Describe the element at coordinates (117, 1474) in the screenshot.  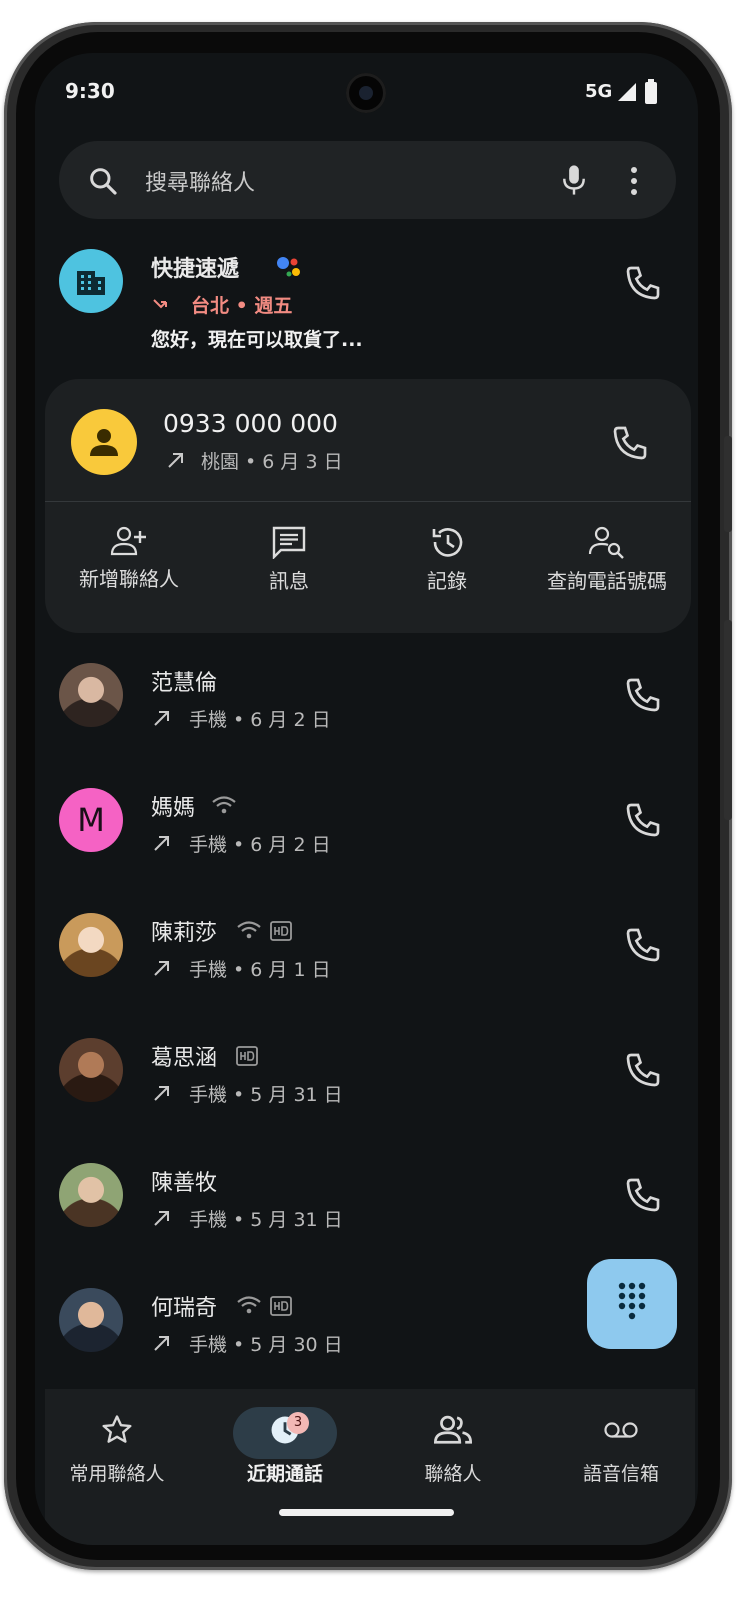
I see `tab-label: 常用聯絡人` at that location.